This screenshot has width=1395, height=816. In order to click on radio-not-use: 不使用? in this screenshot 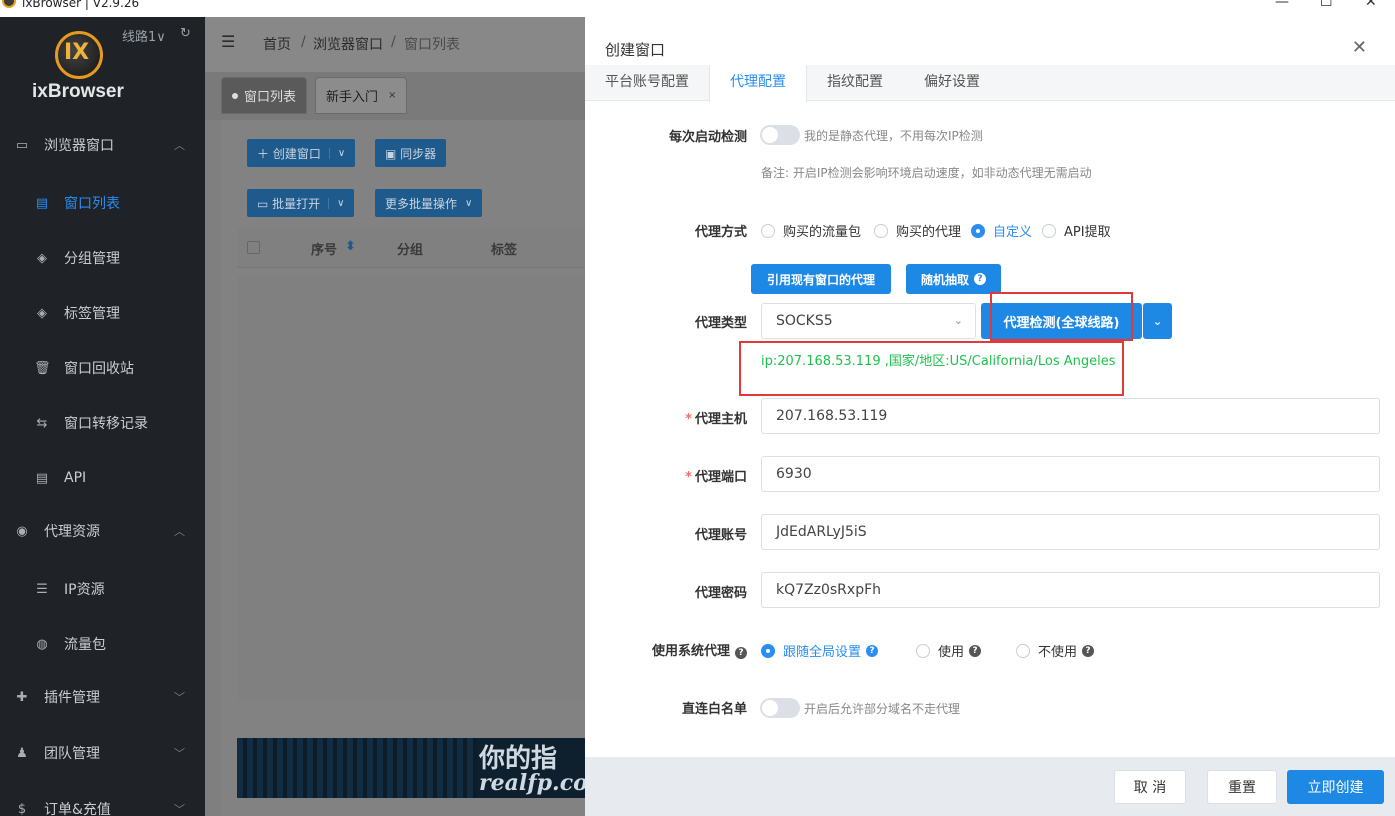, I will do `click(1055, 650)`.